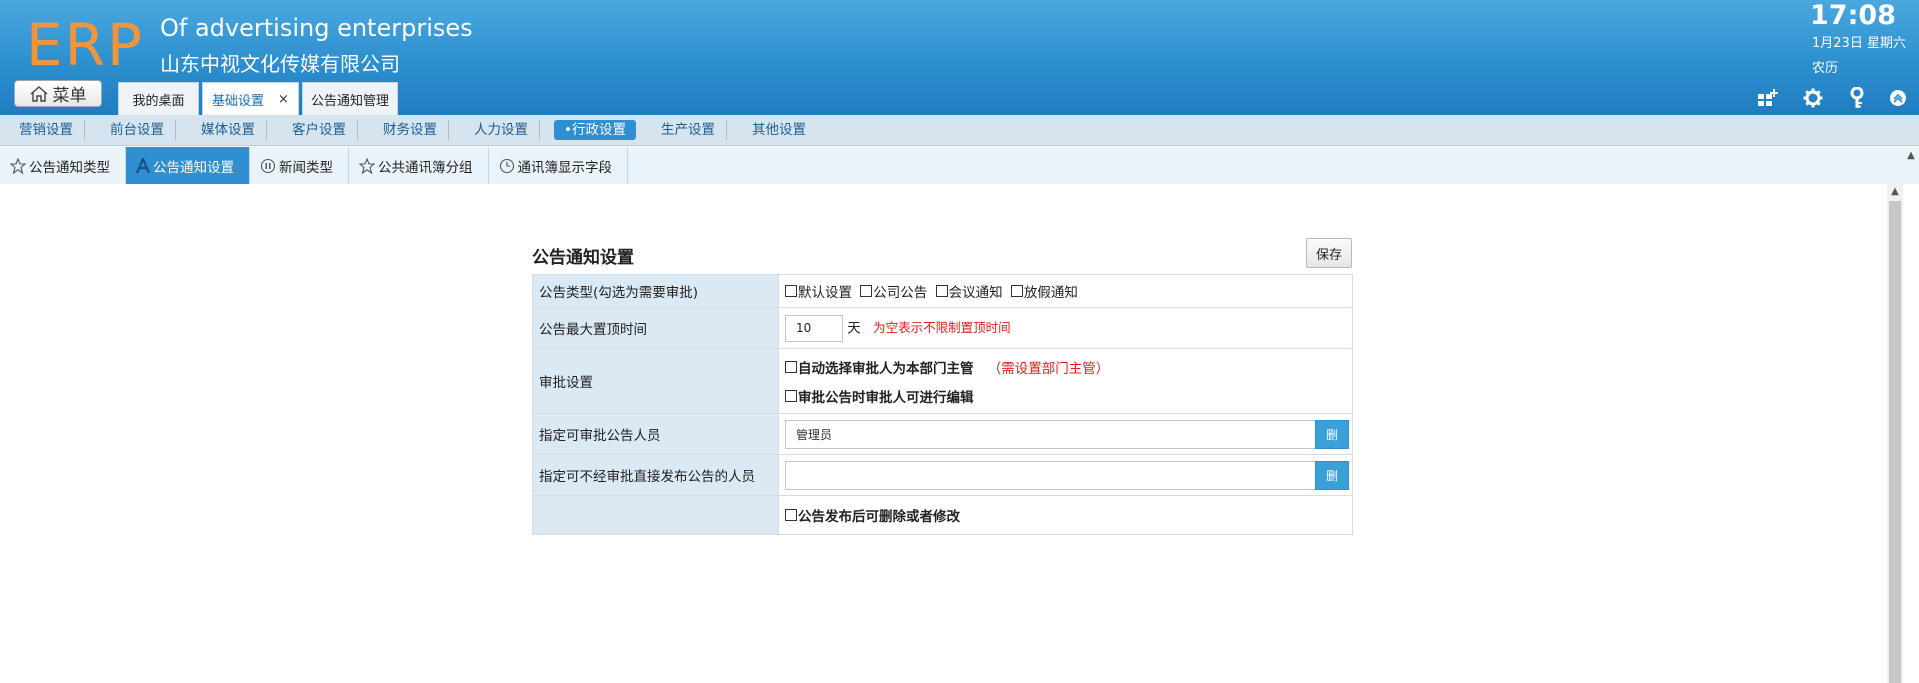 This screenshot has width=1919, height=683. I want to click on checkbox-approver-can-edit: 审批公告时审批人可进行编辑, so click(879, 396).